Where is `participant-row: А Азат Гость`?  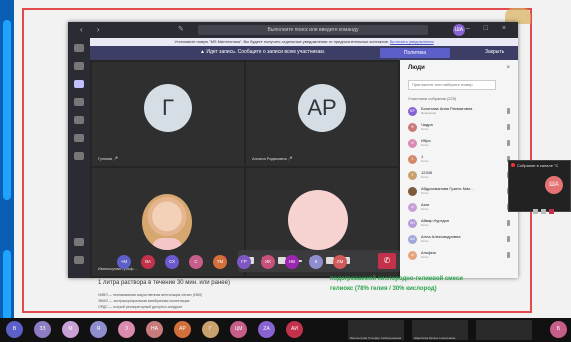
participant-row: А Азат Гость is located at coordinates (460, 207).